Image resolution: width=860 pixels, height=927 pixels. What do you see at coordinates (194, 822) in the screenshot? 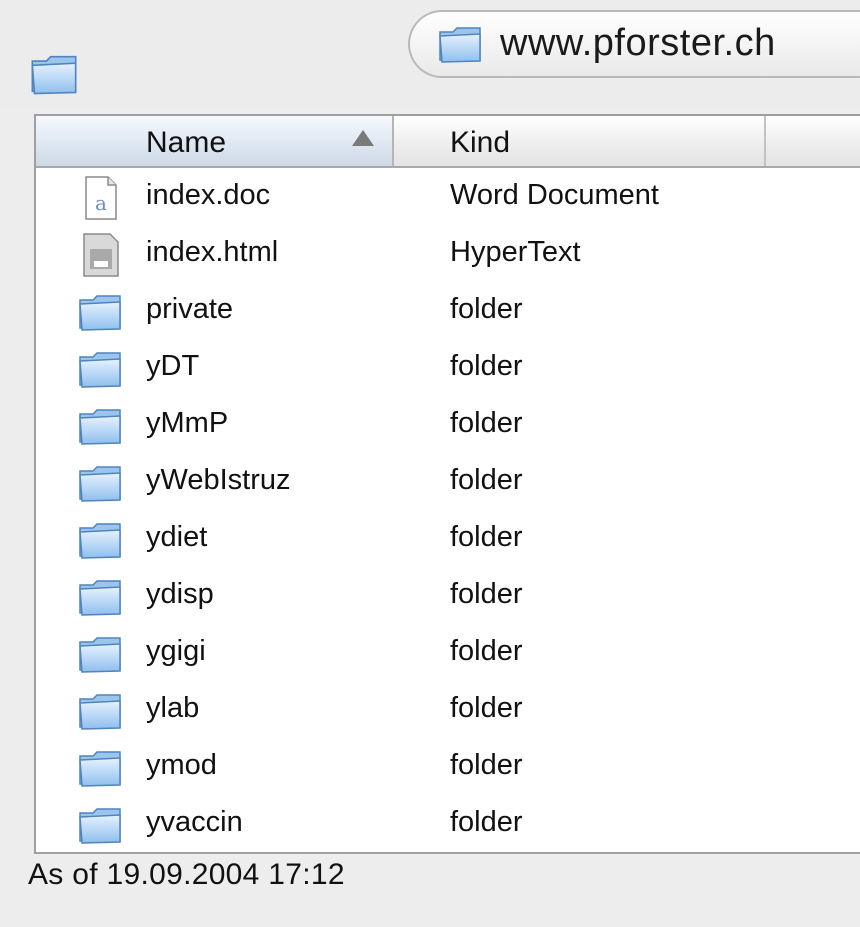
I see `file-name: yvaccin` at bounding box center [194, 822].